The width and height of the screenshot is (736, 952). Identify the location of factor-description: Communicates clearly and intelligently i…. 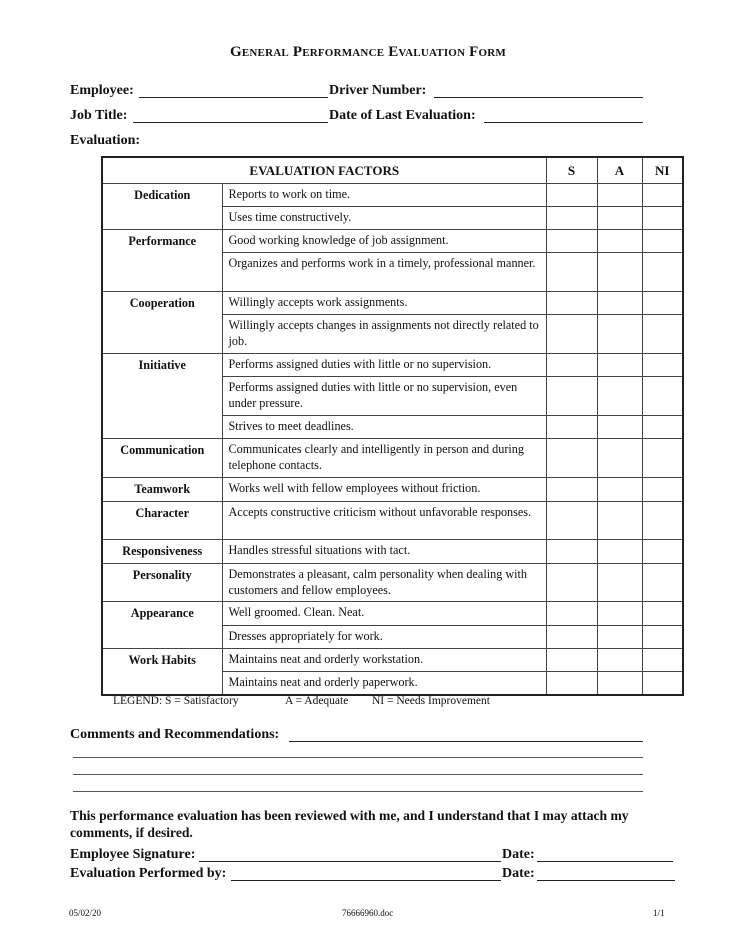
(384, 458).